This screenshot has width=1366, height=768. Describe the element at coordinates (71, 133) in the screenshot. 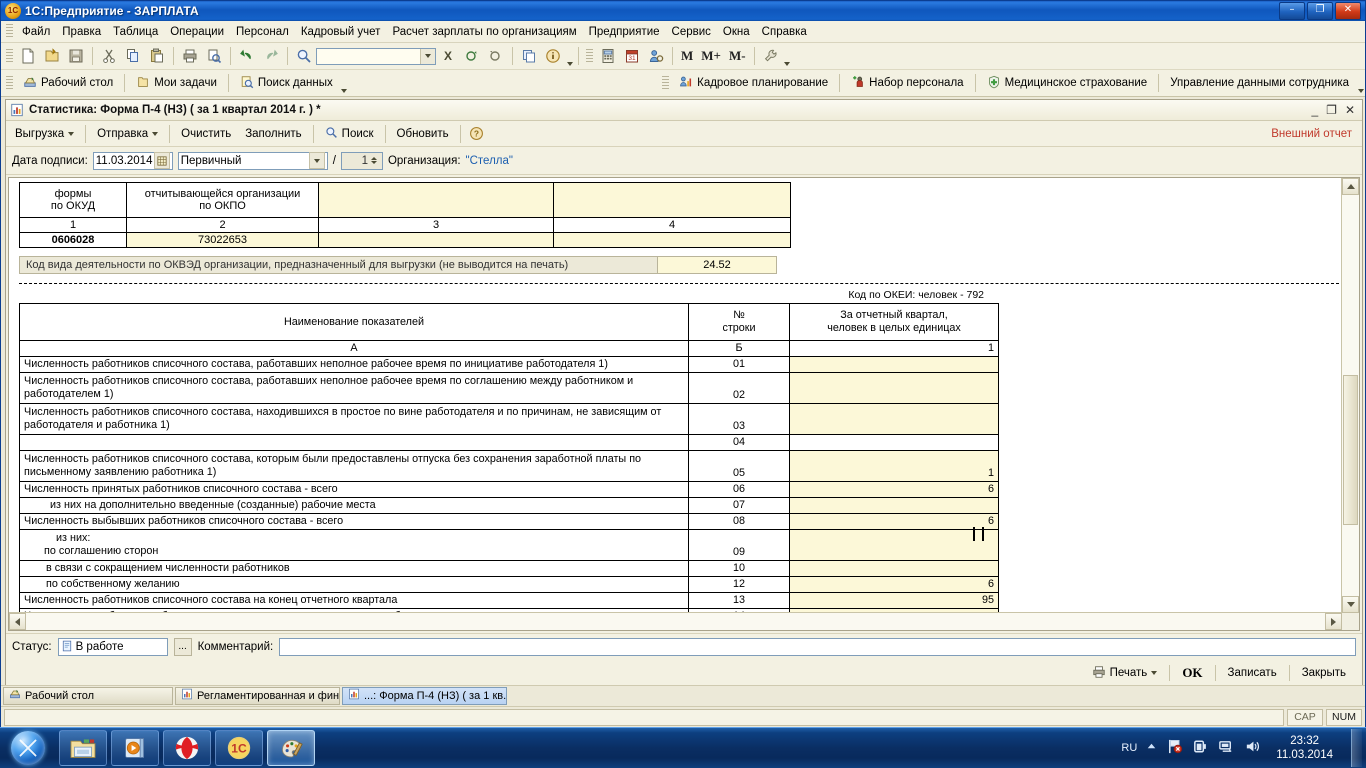

I see `unload-dropdown-icon` at that location.